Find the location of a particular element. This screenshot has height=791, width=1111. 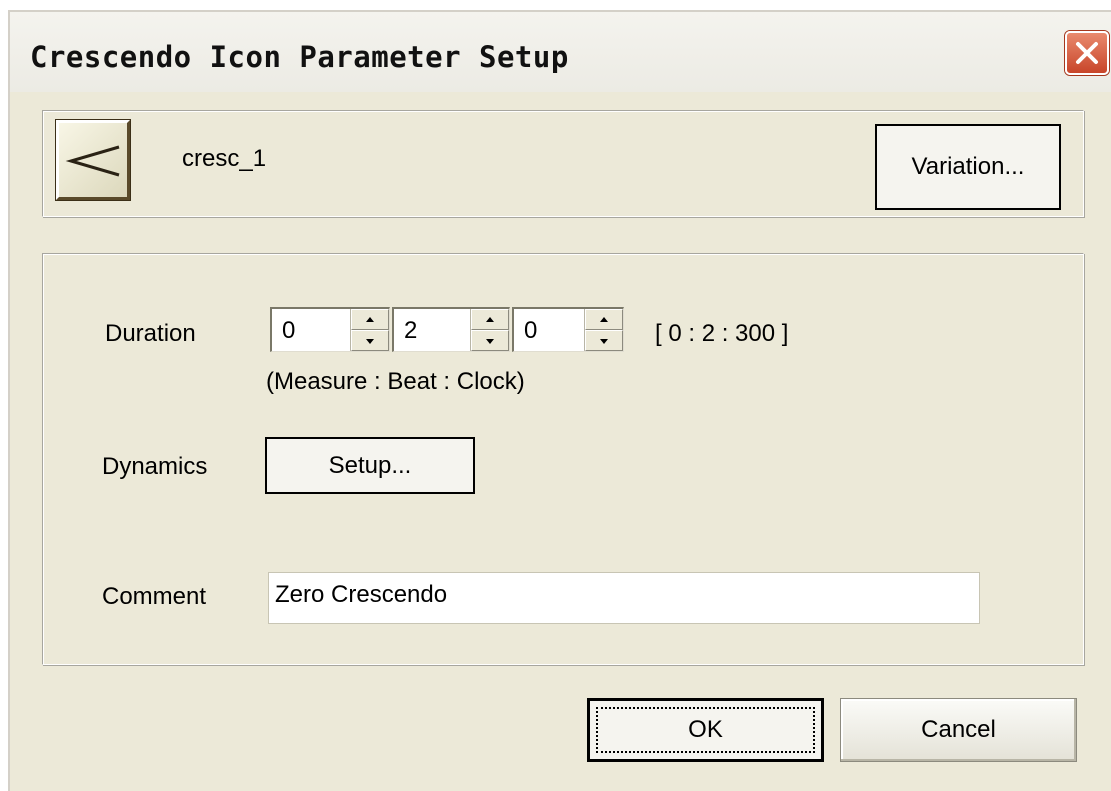

measure-spin-buttons is located at coordinates (369, 330).